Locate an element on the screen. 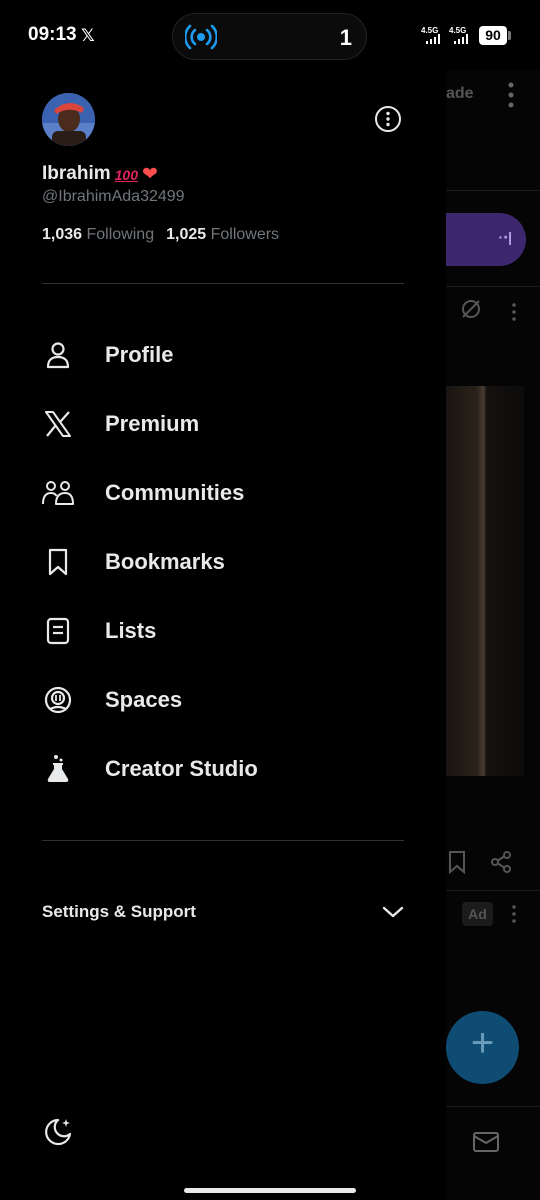 Image resolution: width=540 pixels, height=1200 pixels. x-app-icon: 𝕏 is located at coordinates (88, 35).